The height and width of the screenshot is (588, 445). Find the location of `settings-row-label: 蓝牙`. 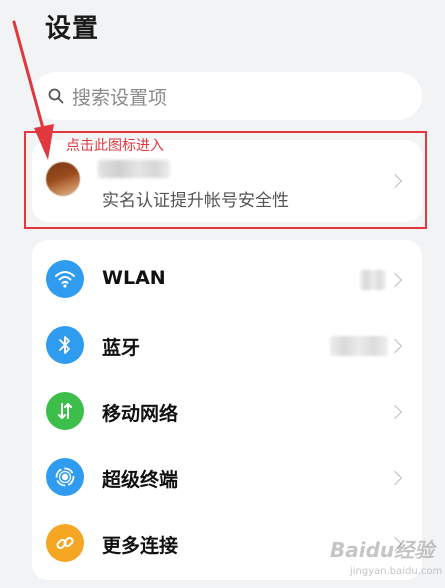

settings-row-label: 蓝牙 is located at coordinates (121, 348).